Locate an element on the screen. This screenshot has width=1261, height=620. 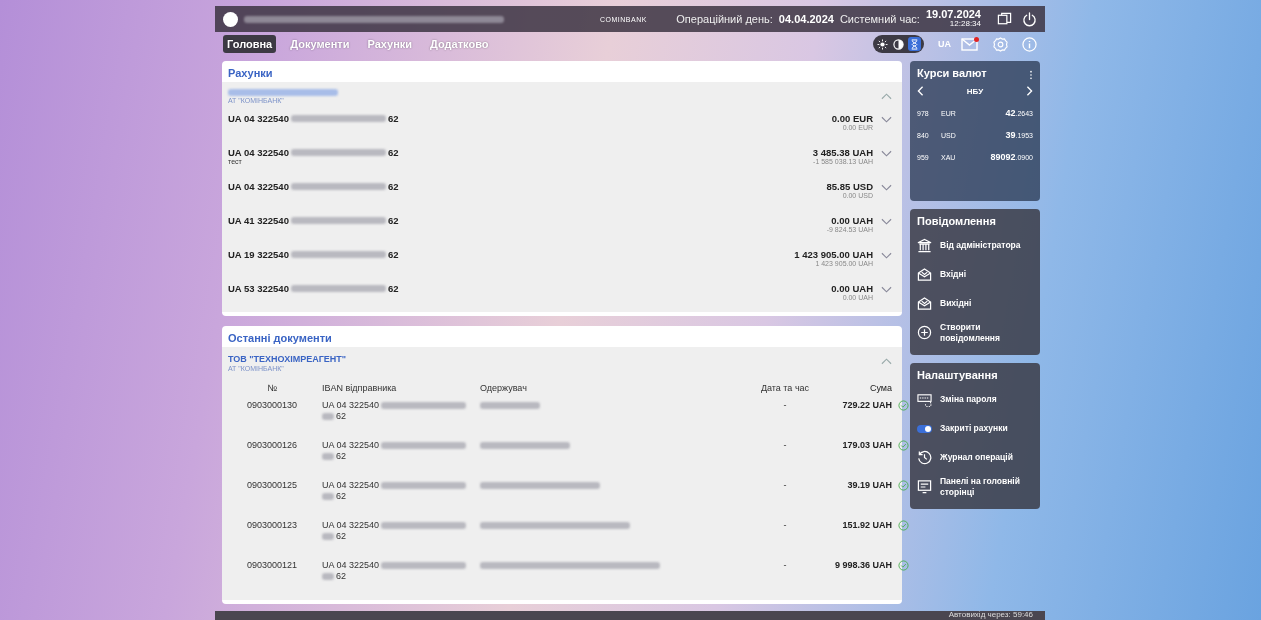
menu-link: Журнал операцій is located at coordinates (976, 457).